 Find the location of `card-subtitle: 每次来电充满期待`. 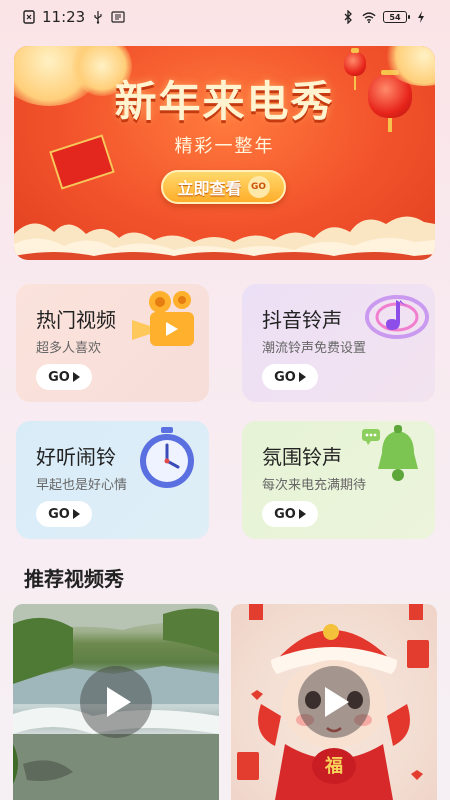

card-subtitle: 每次来电充满期待 is located at coordinates (314, 485).